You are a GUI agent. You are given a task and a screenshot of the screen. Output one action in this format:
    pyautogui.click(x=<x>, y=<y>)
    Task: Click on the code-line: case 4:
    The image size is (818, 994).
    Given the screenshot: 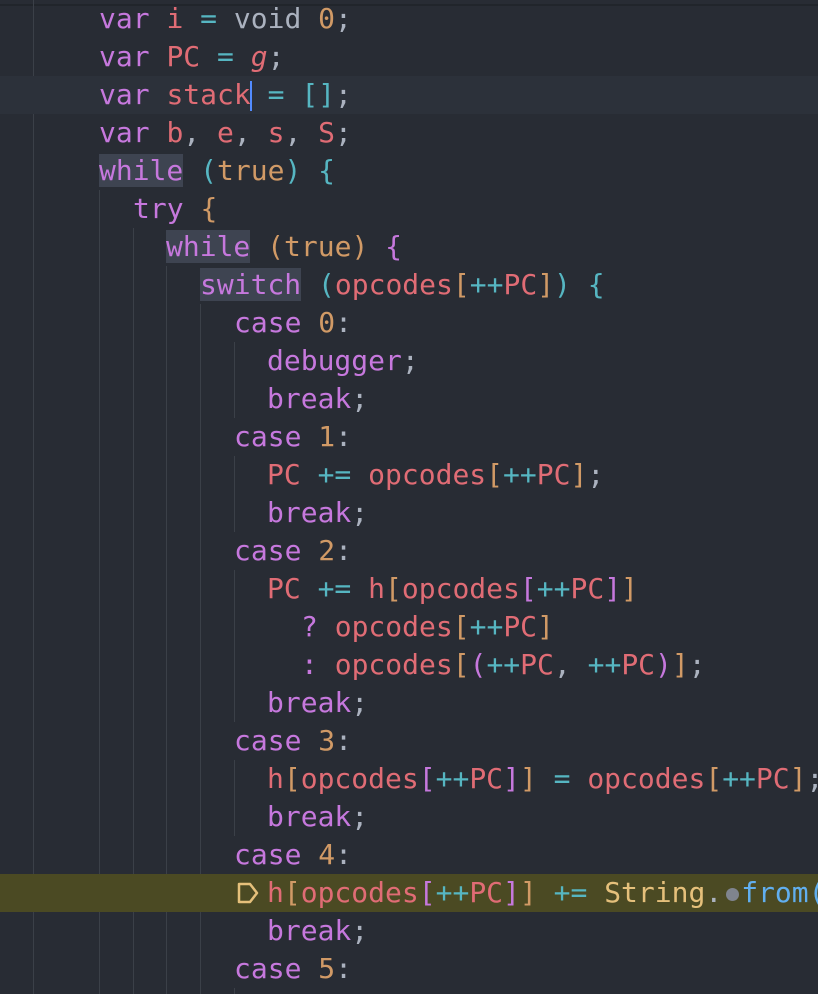 What is the action you would take?
    pyautogui.click(x=409, y=855)
    